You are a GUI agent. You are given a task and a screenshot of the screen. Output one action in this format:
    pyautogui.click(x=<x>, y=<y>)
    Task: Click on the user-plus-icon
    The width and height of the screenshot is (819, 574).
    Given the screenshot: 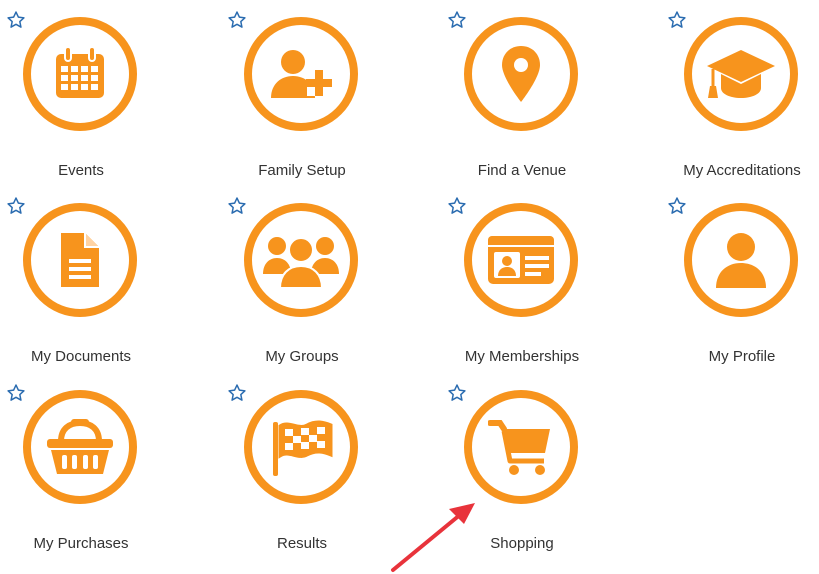 What is the action you would take?
    pyautogui.click(x=301, y=74)
    